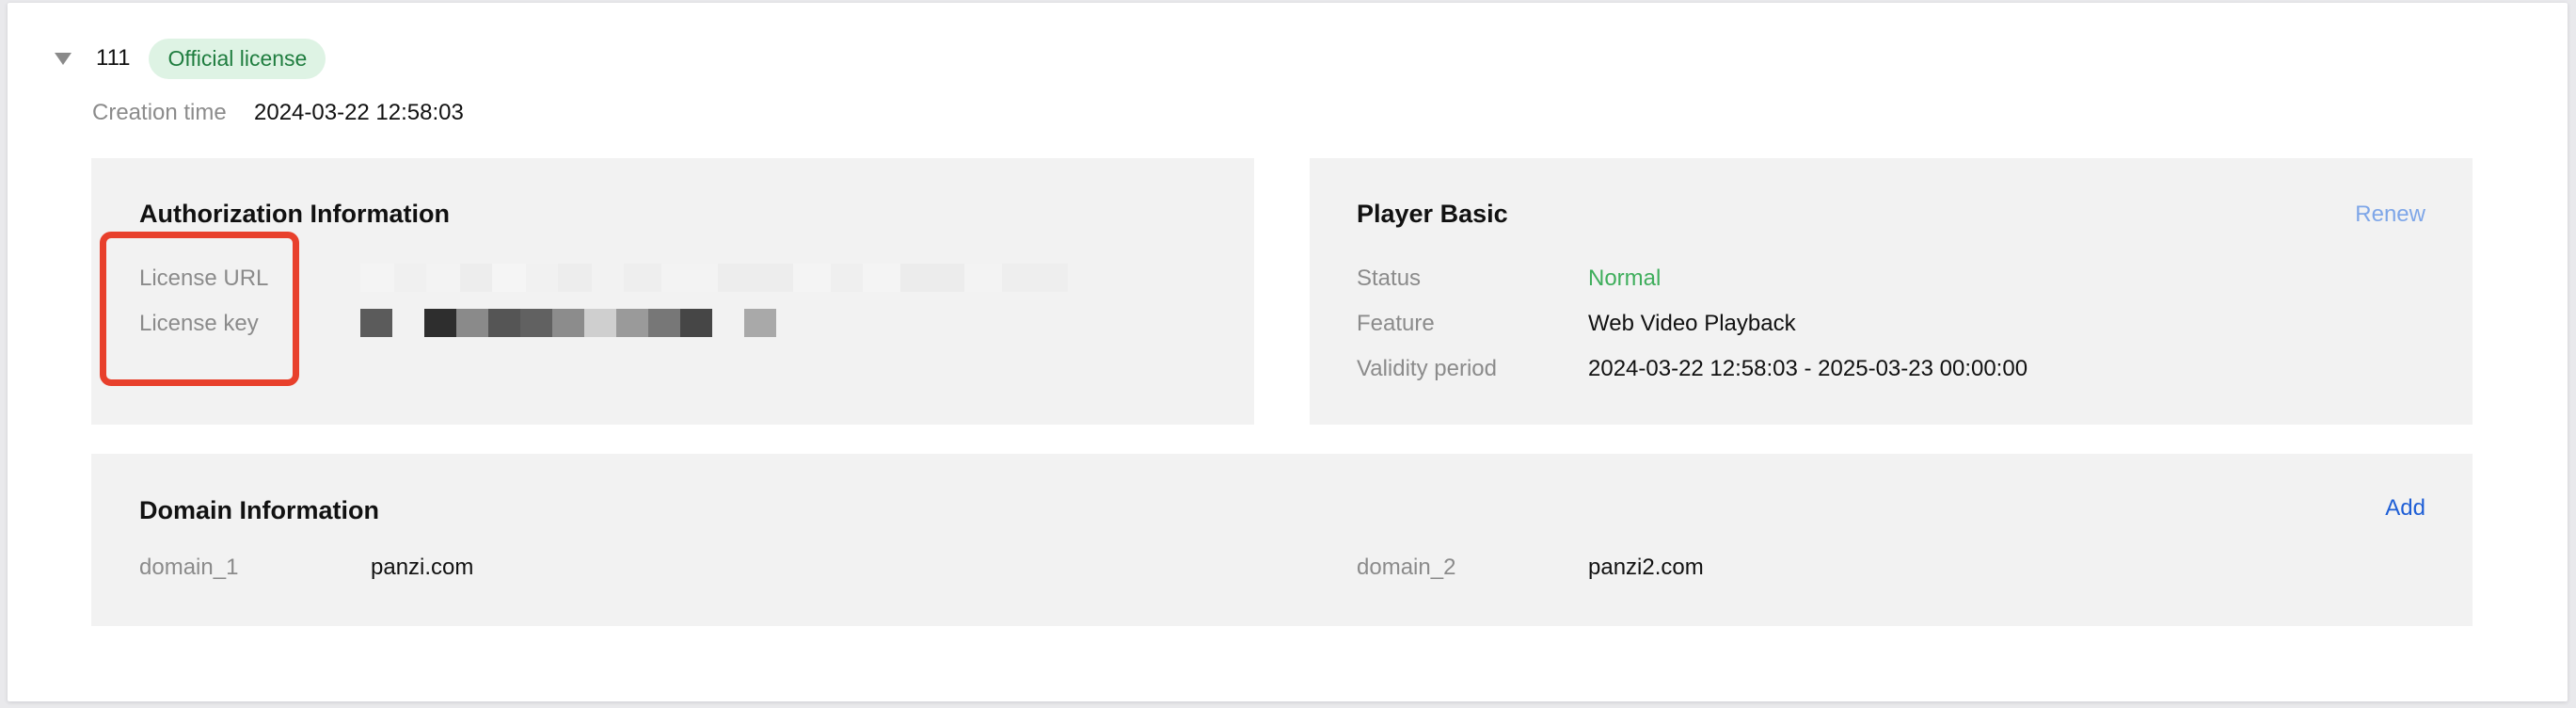 This screenshot has width=2576, height=708. What do you see at coordinates (1646, 567) in the screenshot?
I see `domain-2-value: panzi2.com` at bounding box center [1646, 567].